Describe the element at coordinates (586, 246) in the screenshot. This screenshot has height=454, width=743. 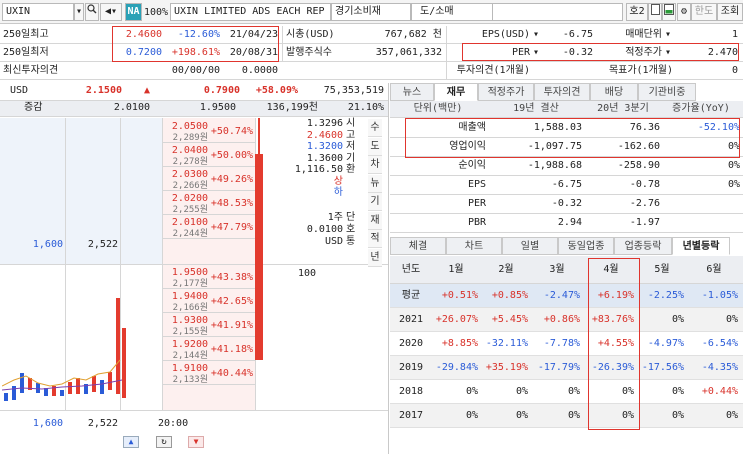
I see `tab-same-industry: 동일업종` at that location.